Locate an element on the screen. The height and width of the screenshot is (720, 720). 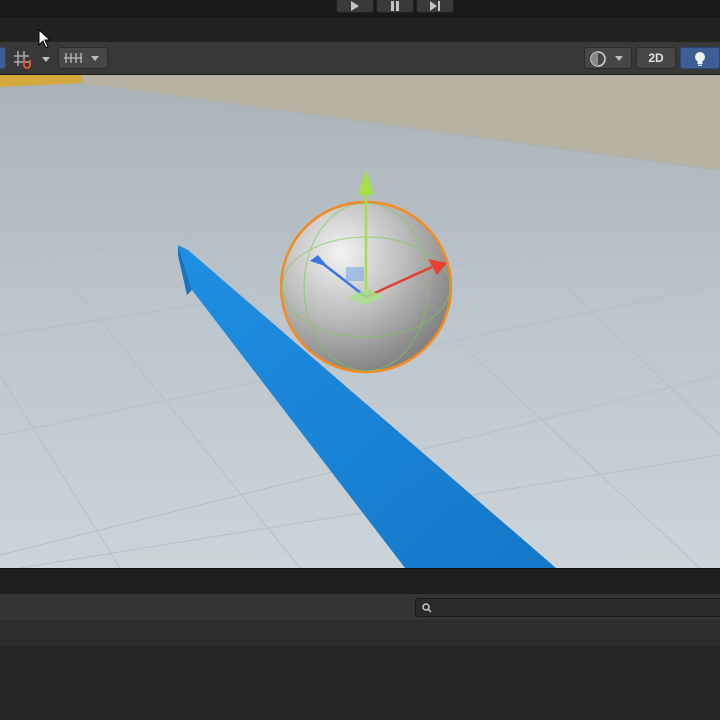
lighting-toggle-button is located at coordinates (700, 58).